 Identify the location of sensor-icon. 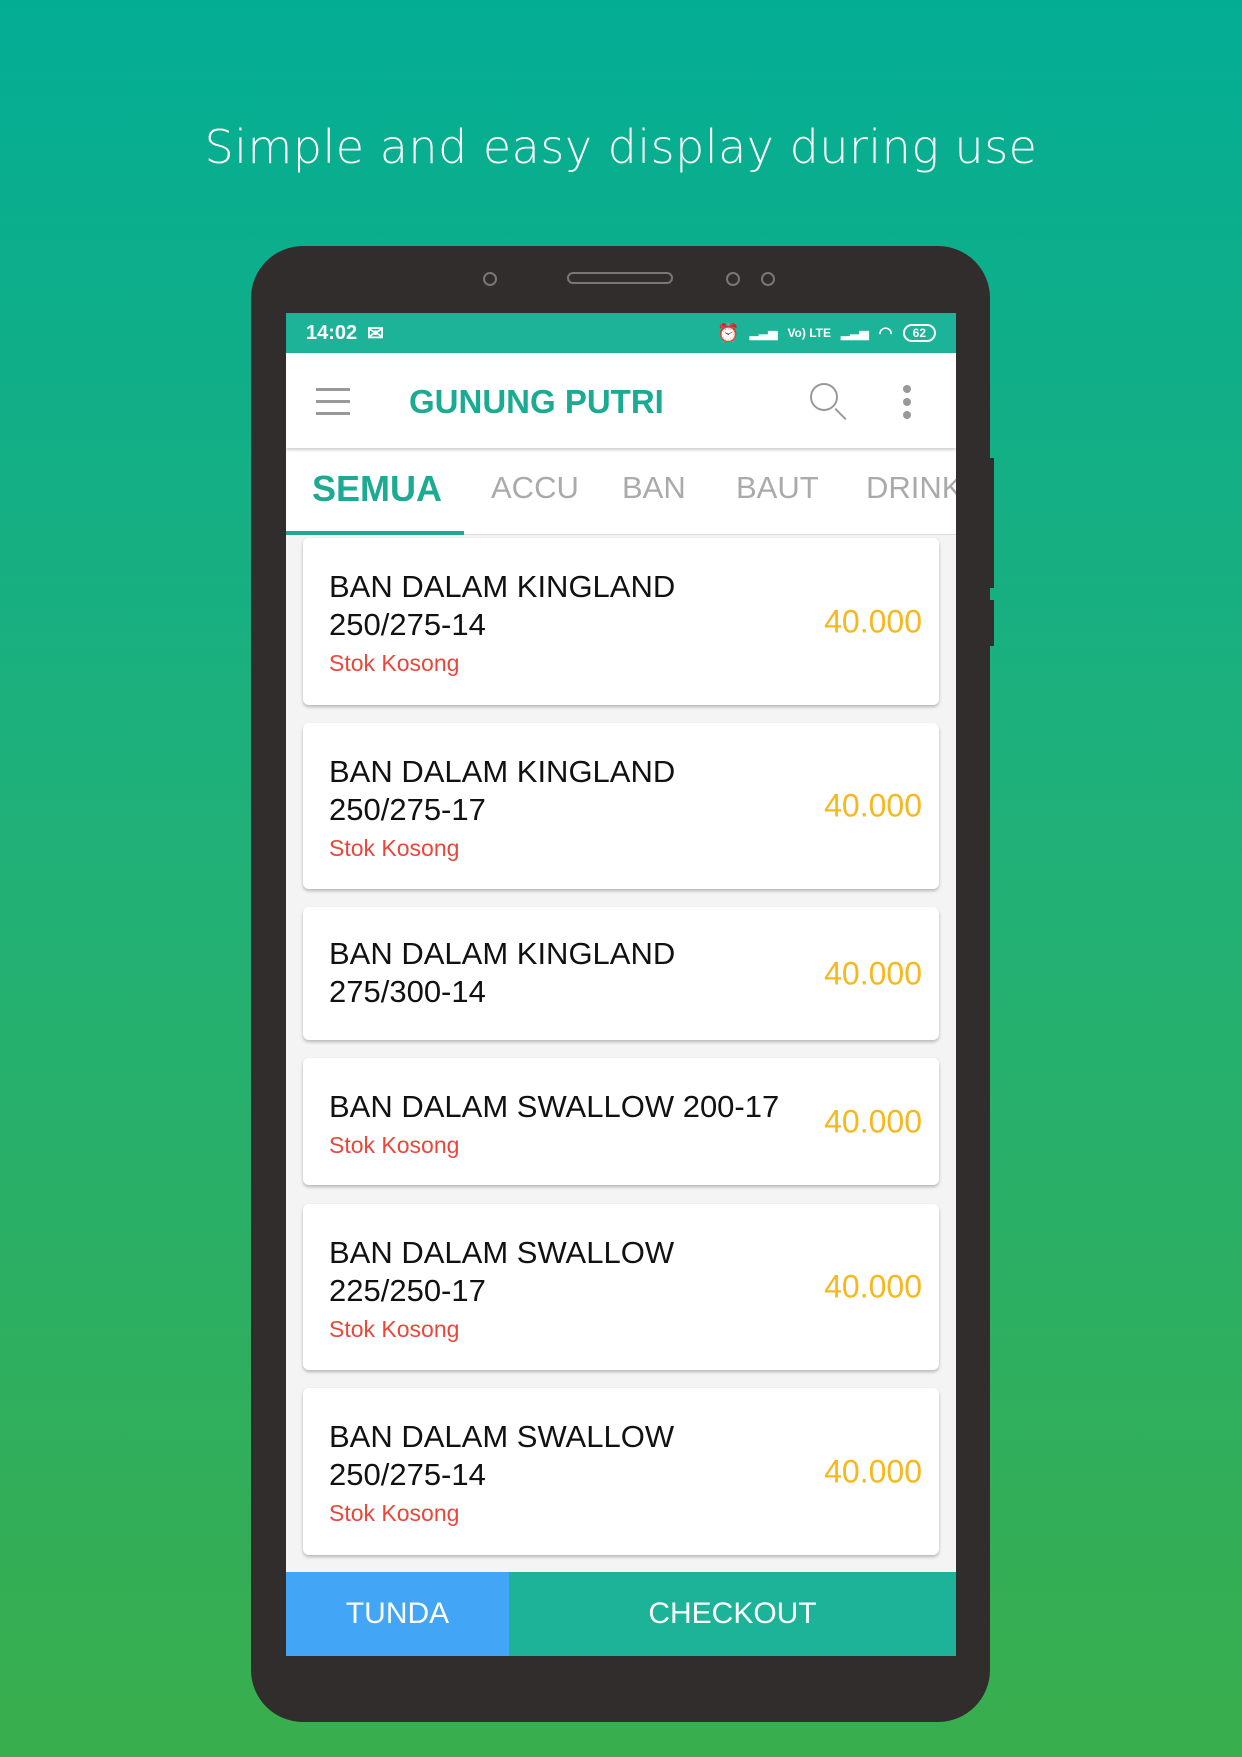
(490, 279).